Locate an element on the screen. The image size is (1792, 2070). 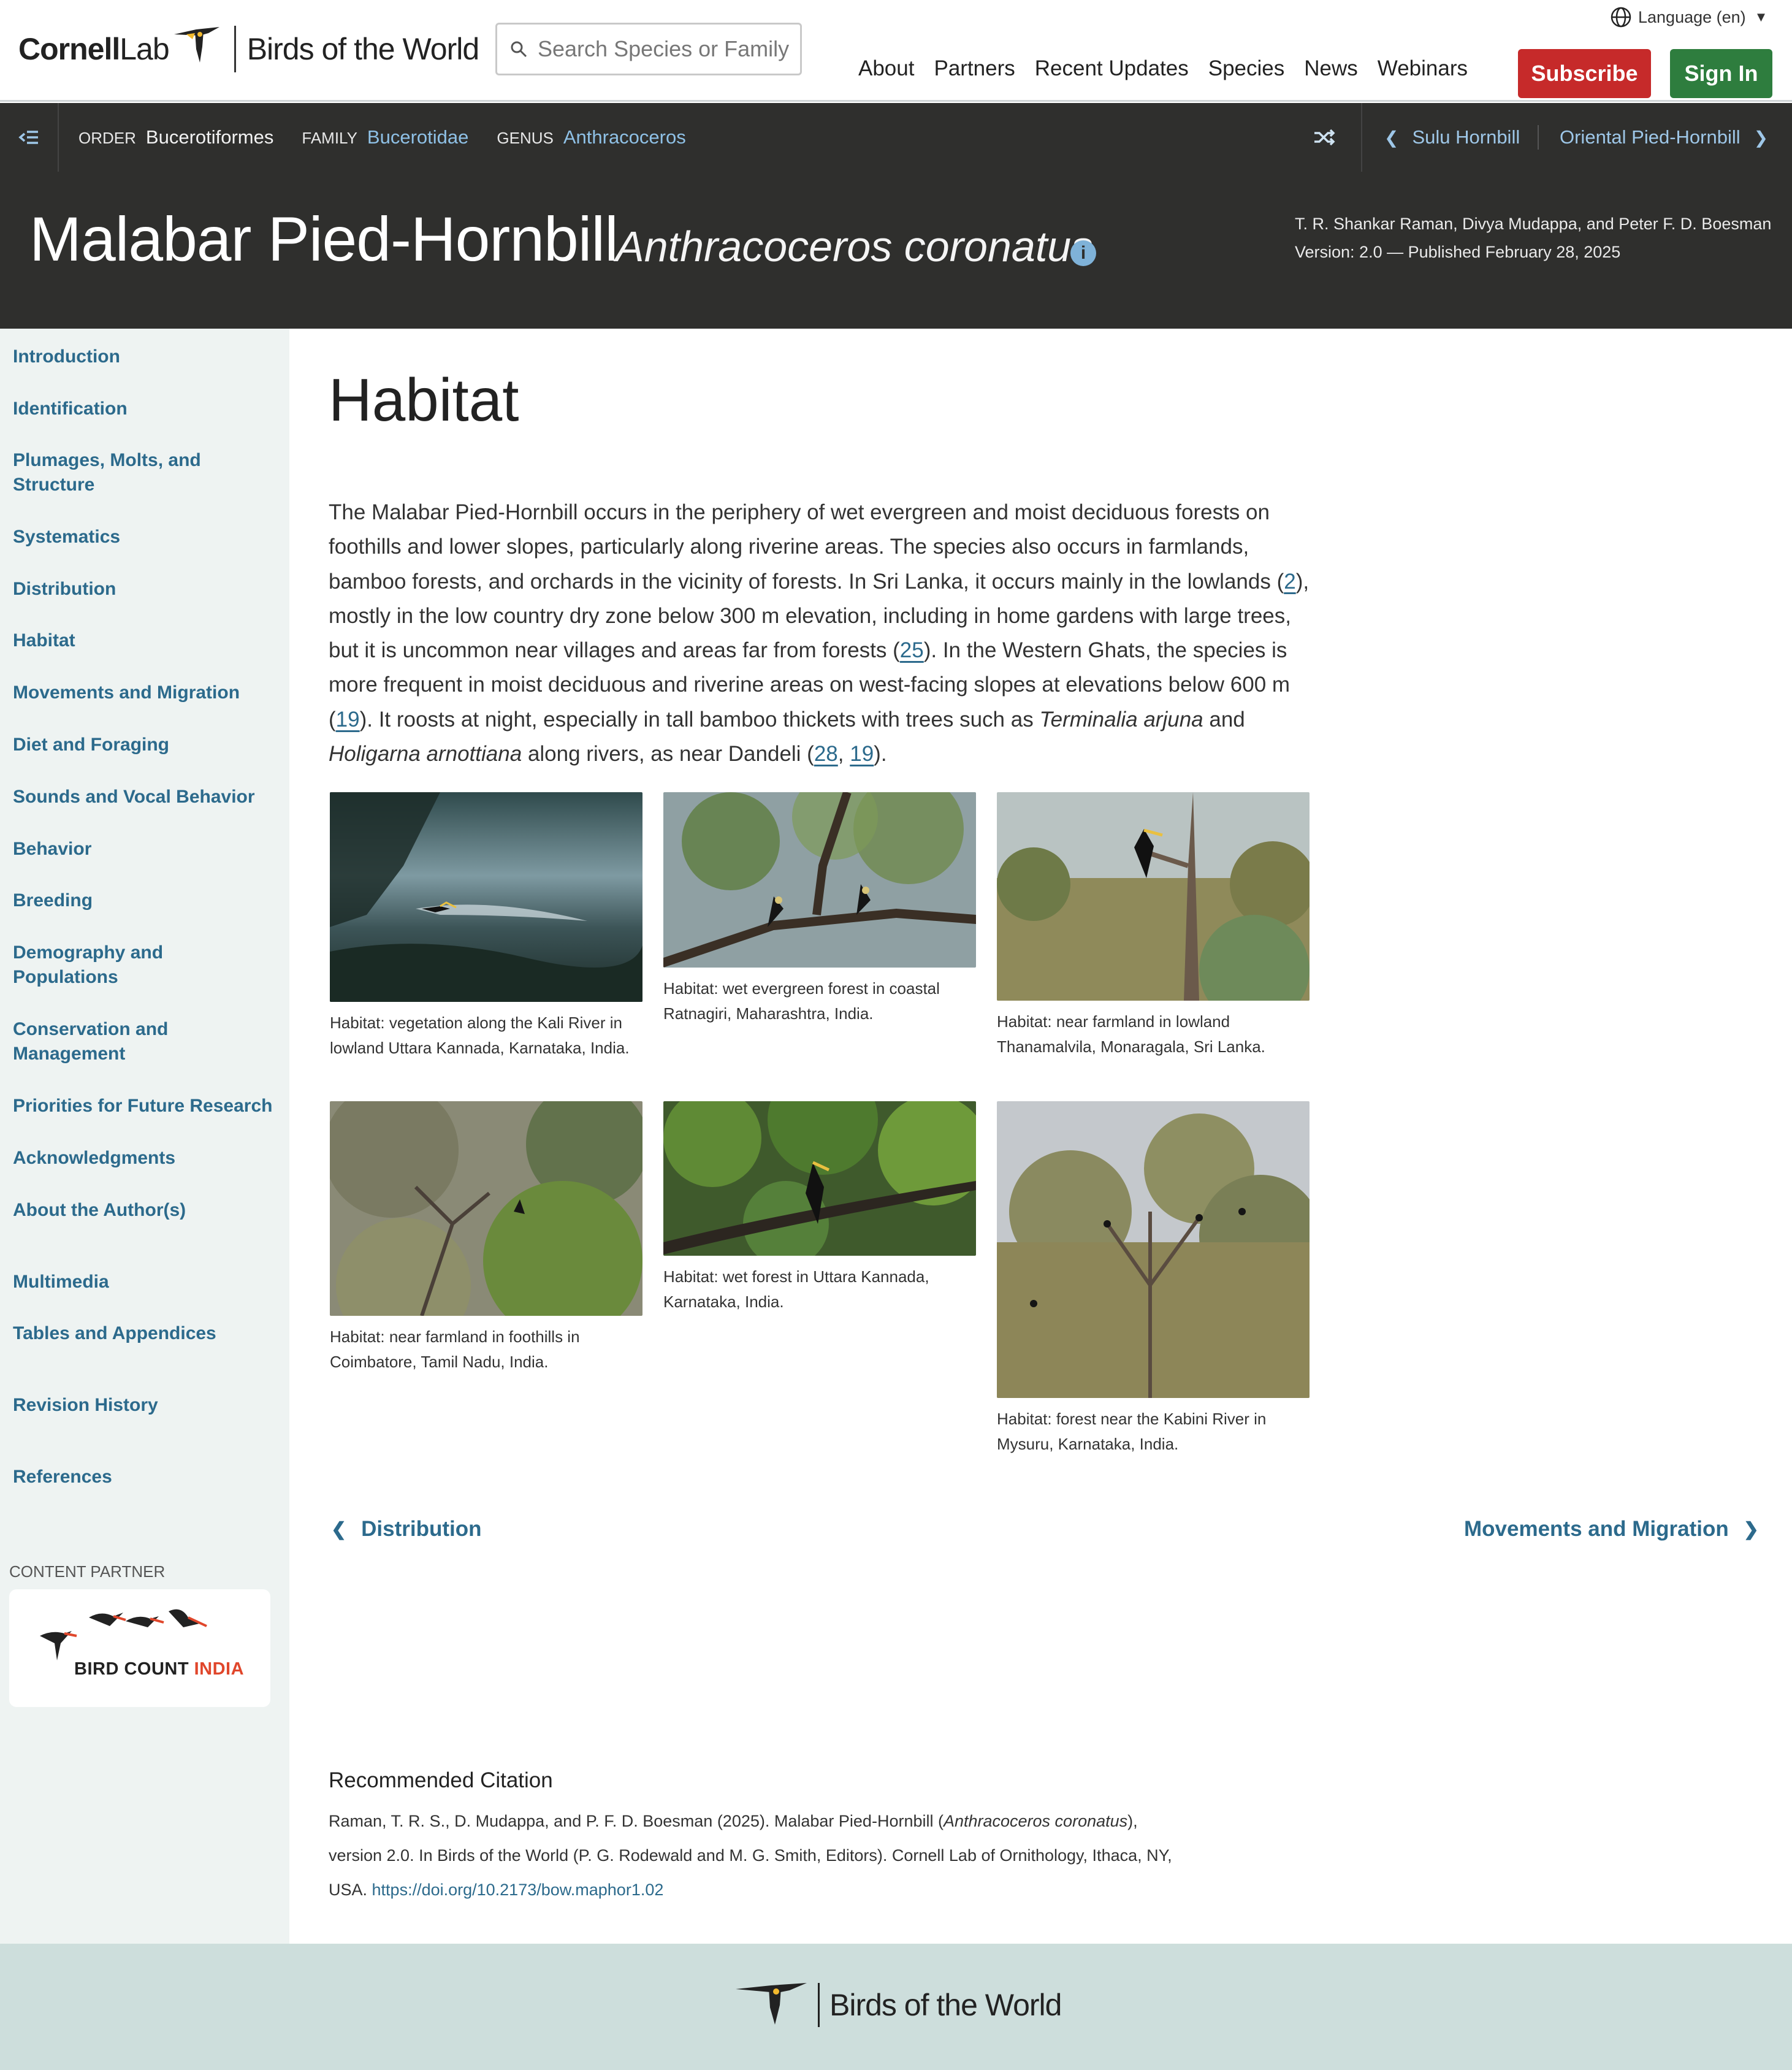
subscribe-button: Subscribe is located at coordinates (1584, 73).